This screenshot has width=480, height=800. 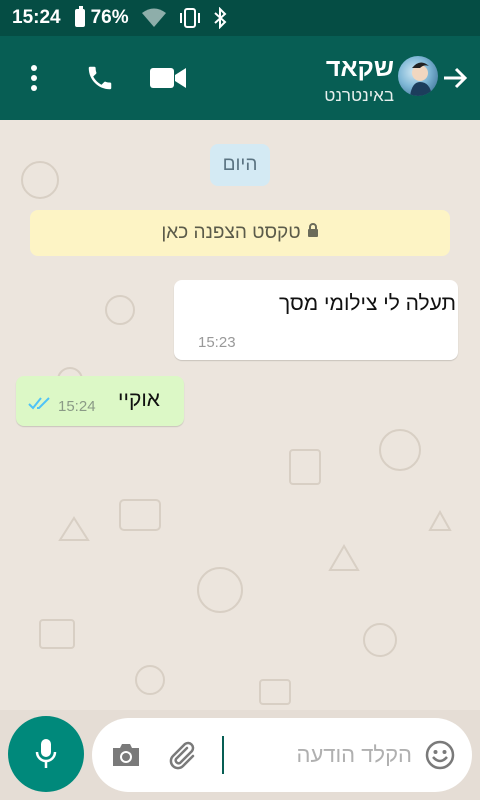 I want to click on battery-icon, so click(x=79, y=16).